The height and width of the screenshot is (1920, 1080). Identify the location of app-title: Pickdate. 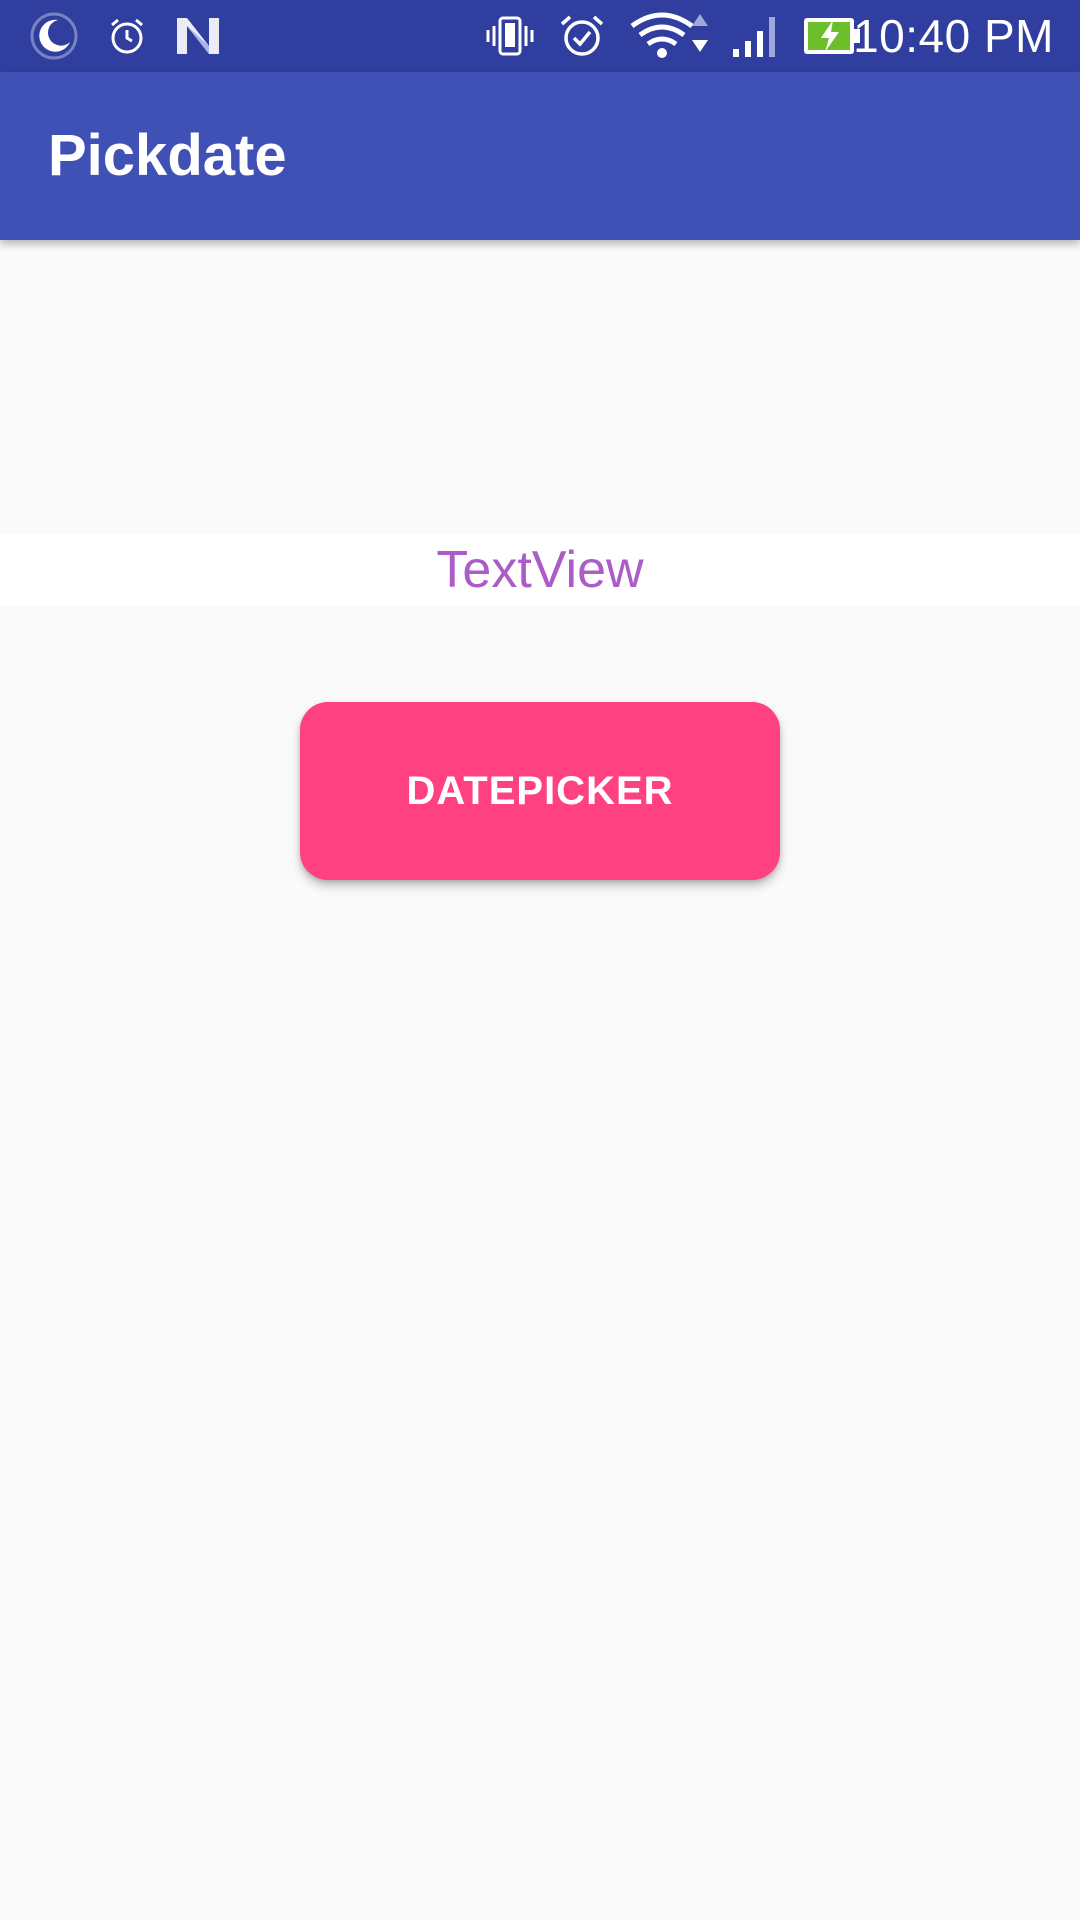
(167, 155).